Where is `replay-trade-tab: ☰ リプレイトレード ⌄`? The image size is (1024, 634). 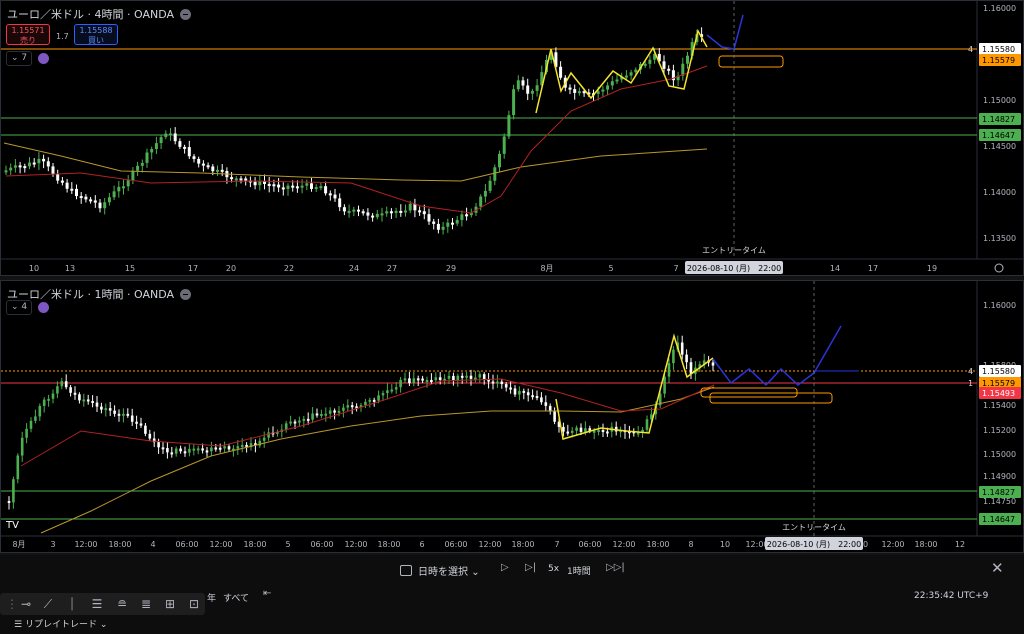
replay-trade-tab: ☰ リプレイトレード ⌄ is located at coordinates (60, 623).